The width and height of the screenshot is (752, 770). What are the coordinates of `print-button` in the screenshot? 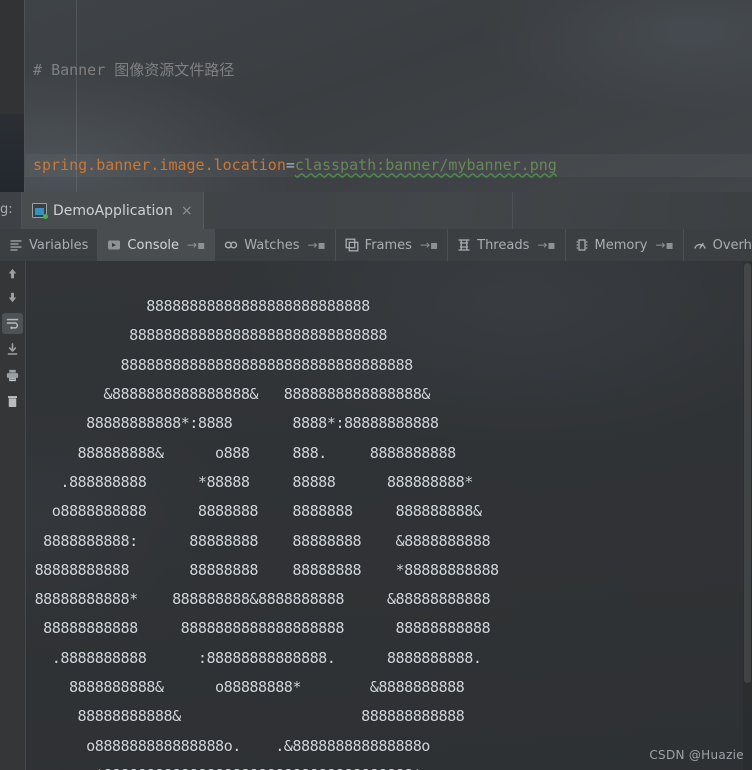 It's located at (12, 375).